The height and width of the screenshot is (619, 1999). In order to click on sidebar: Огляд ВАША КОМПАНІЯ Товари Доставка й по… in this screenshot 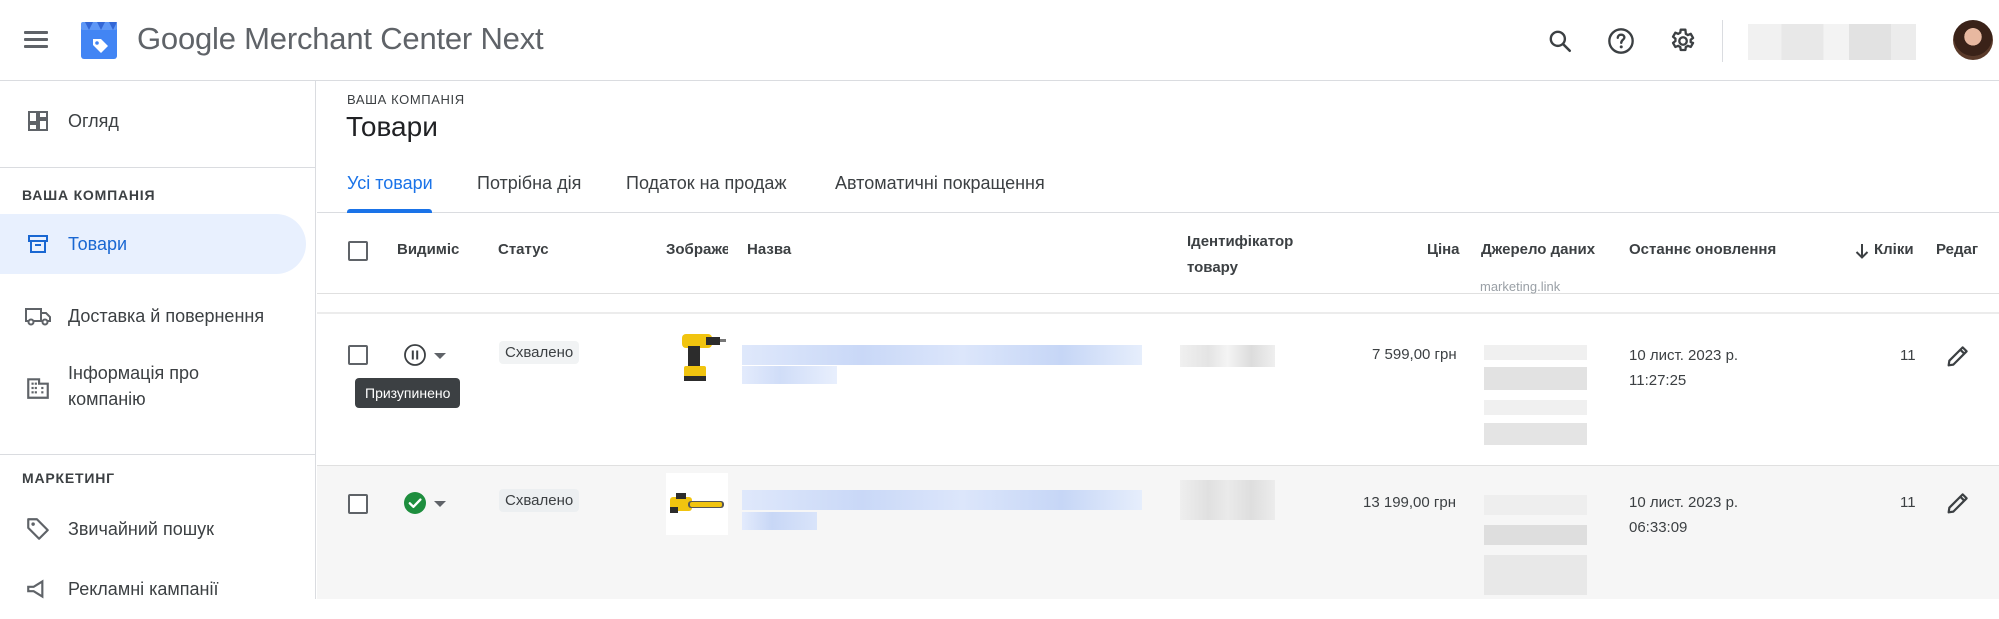, I will do `click(158, 340)`.